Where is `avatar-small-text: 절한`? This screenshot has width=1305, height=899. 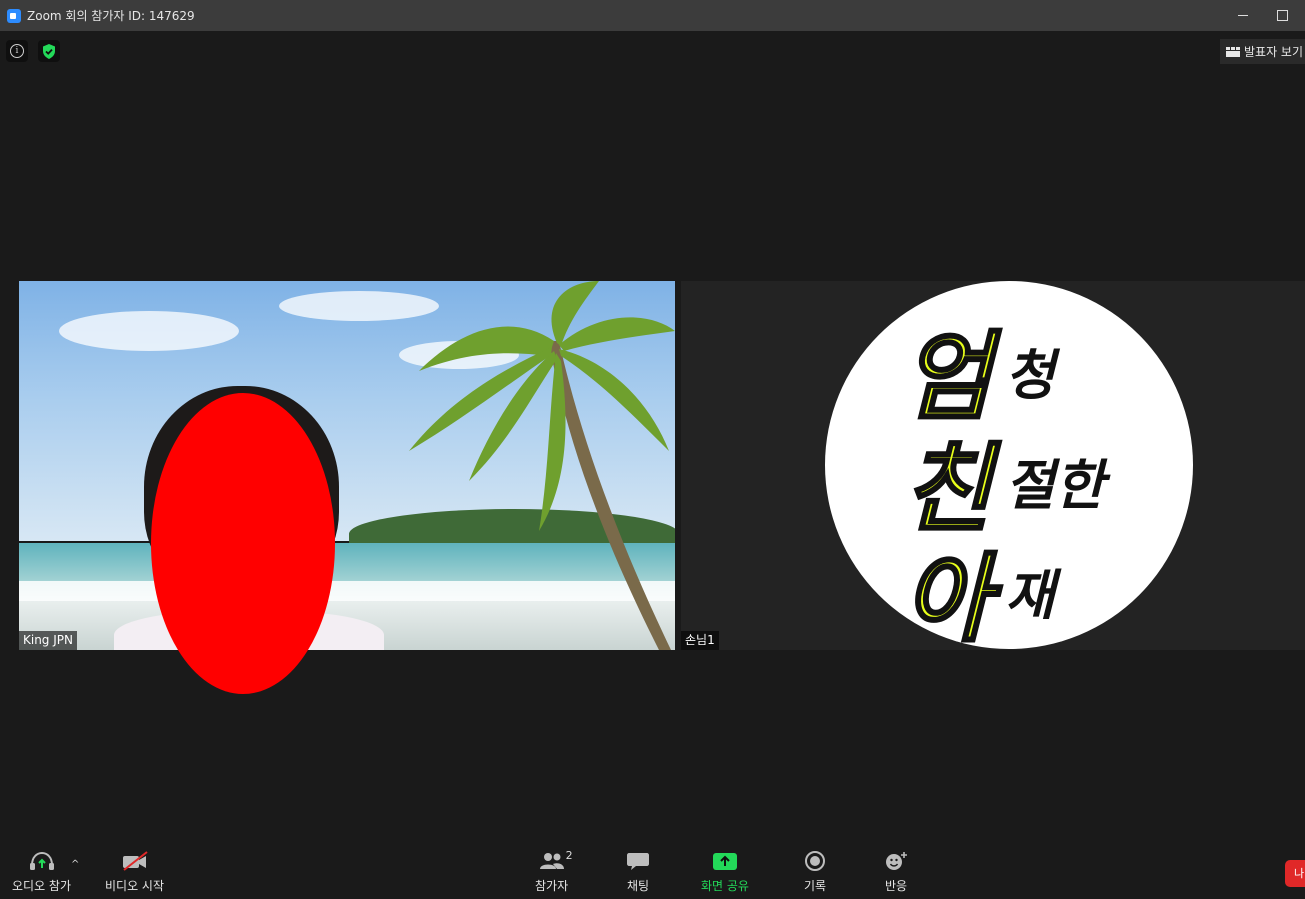
avatar-small-text: 절한 is located at coordinates (1055, 485).